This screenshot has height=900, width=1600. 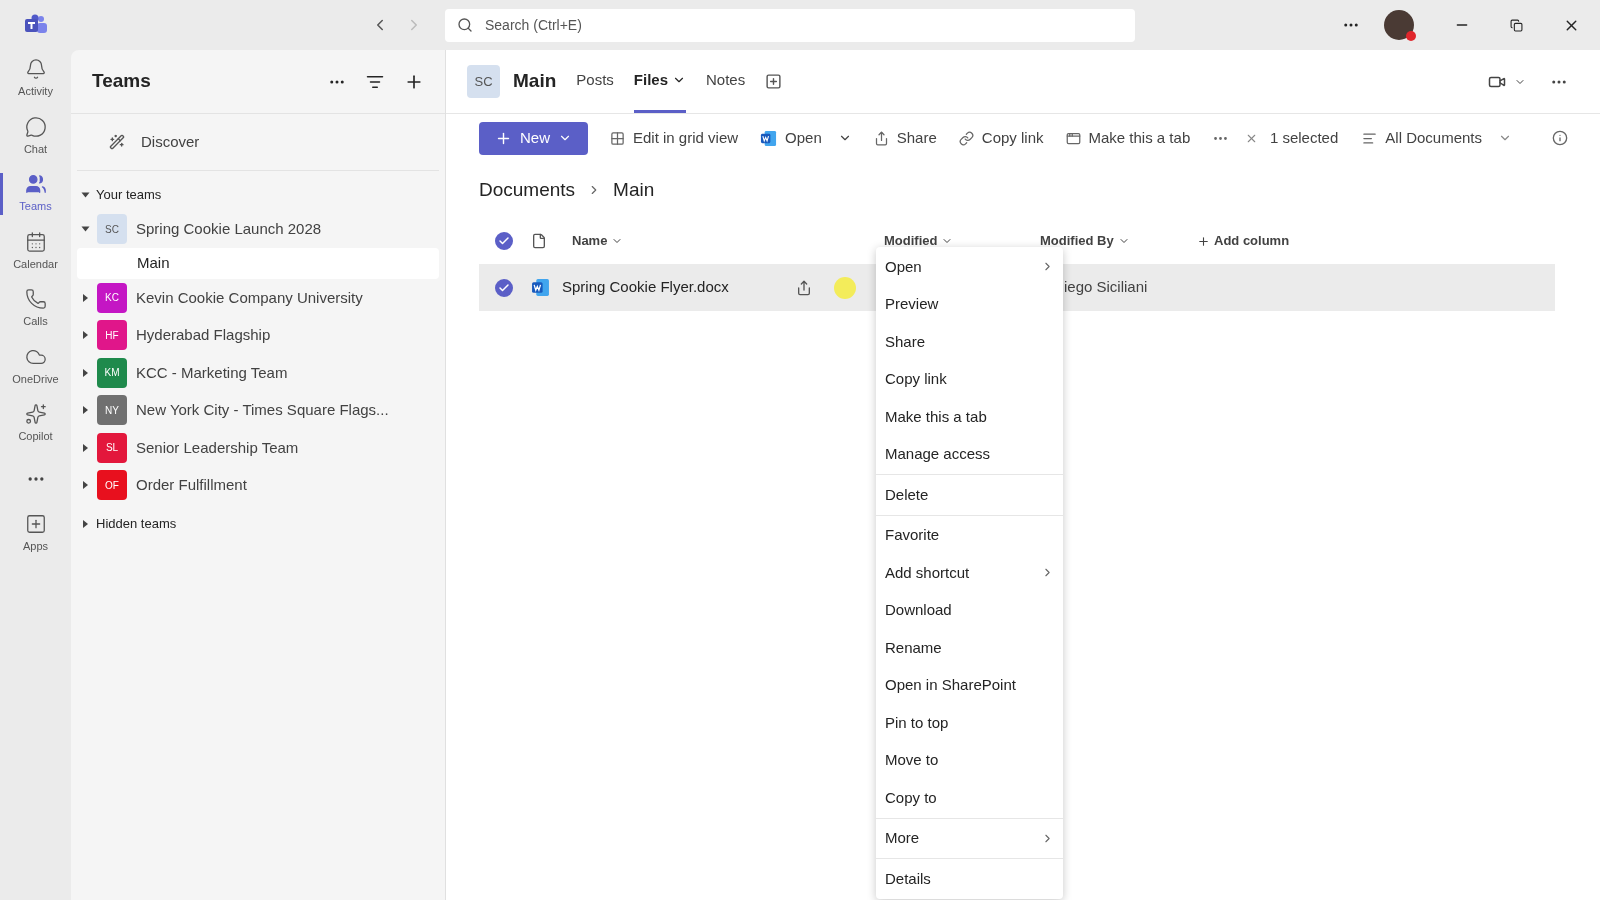 I want to click on team-avatar: SL, so click(x=112, y=447).